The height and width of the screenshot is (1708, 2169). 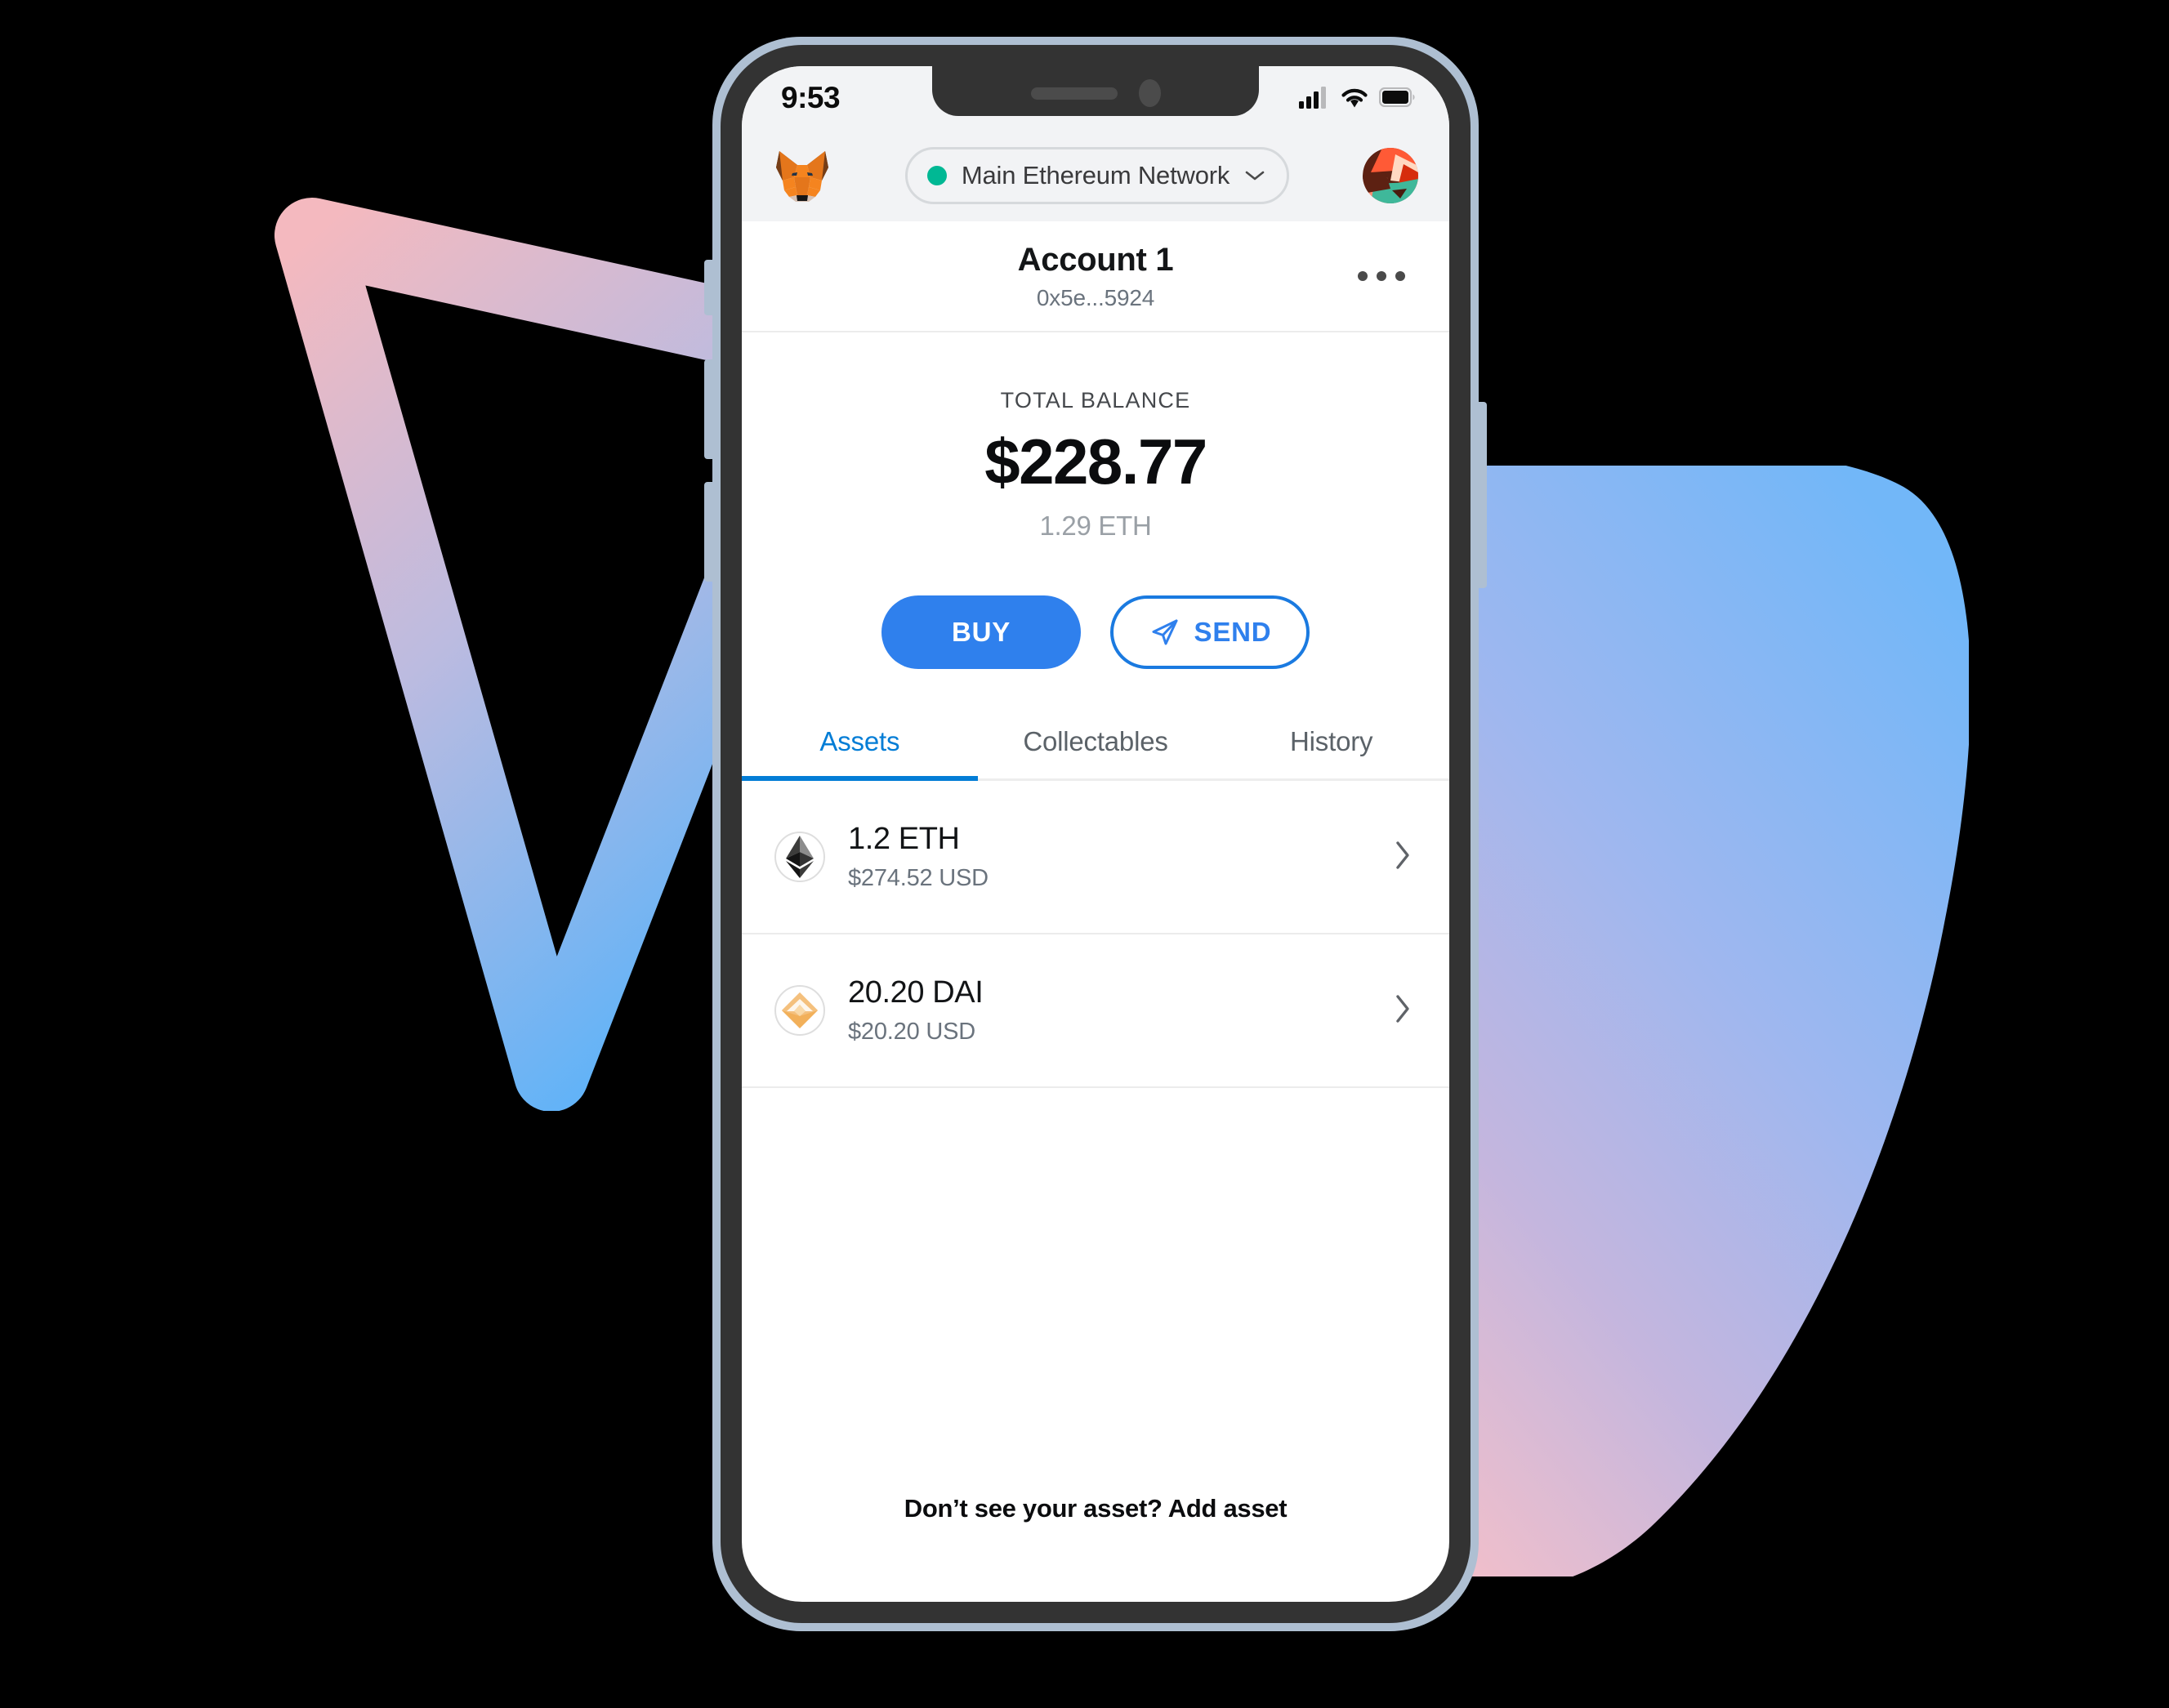 What do you see at coordinates (1355, 98) in the screenshot?
I see `wifi-icon` at bounding box center [1355, 98].